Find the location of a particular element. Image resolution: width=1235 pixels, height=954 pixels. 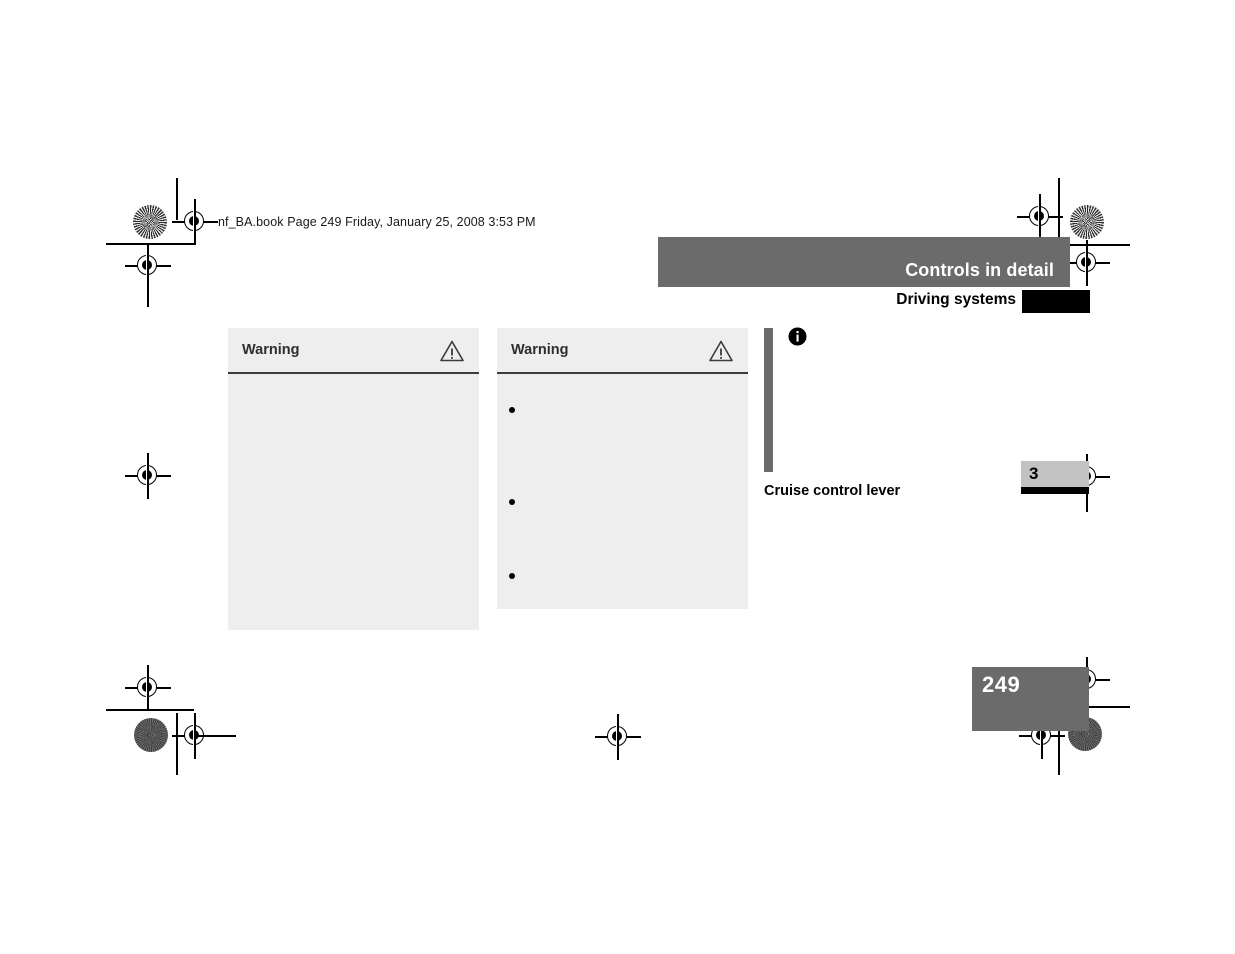

page-number: 249 is located at coordinates (1001, 684).